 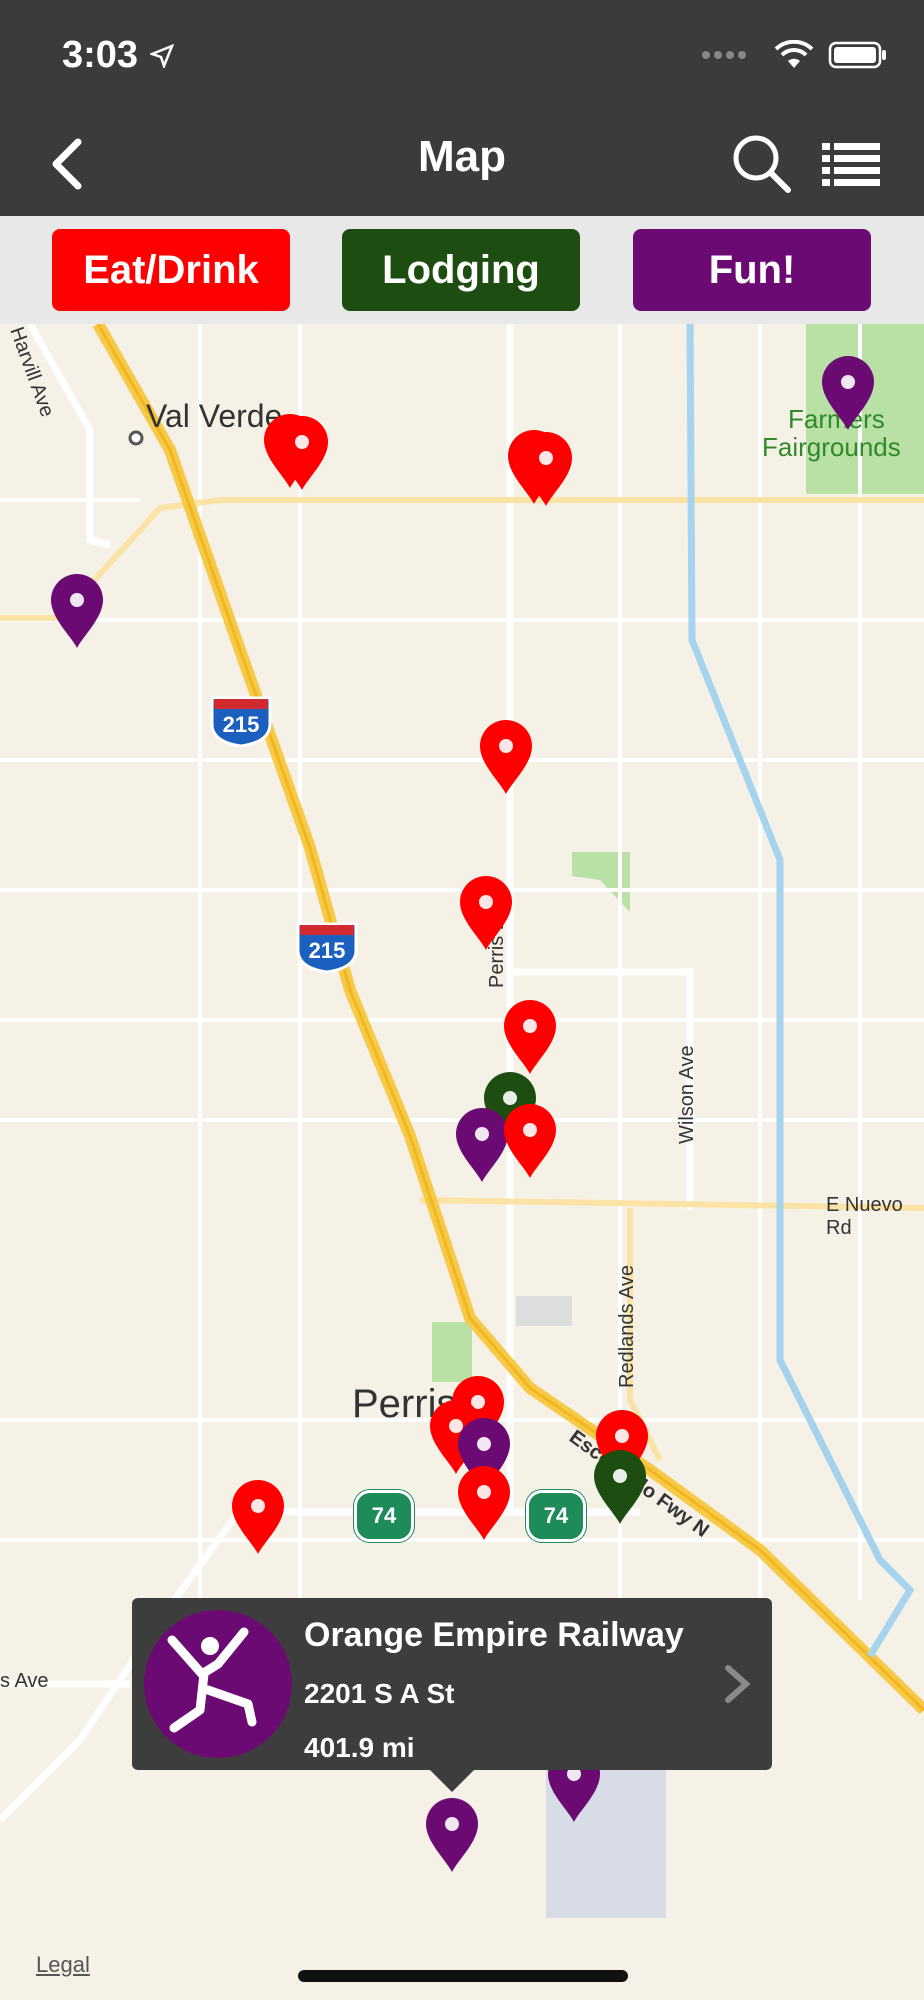 I want to click on list-view-button, so click(x=852, y=165).